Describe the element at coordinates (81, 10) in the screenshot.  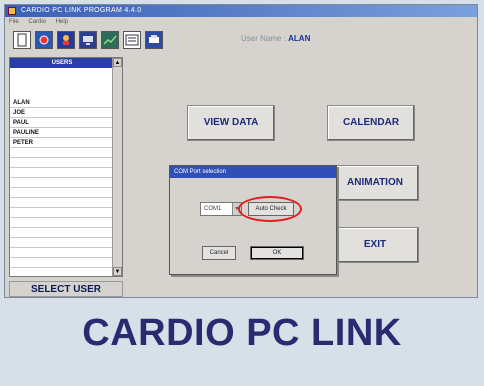
I see `window-title: CARDIO PC LINK PROGRAM 4.4.0` at that location.